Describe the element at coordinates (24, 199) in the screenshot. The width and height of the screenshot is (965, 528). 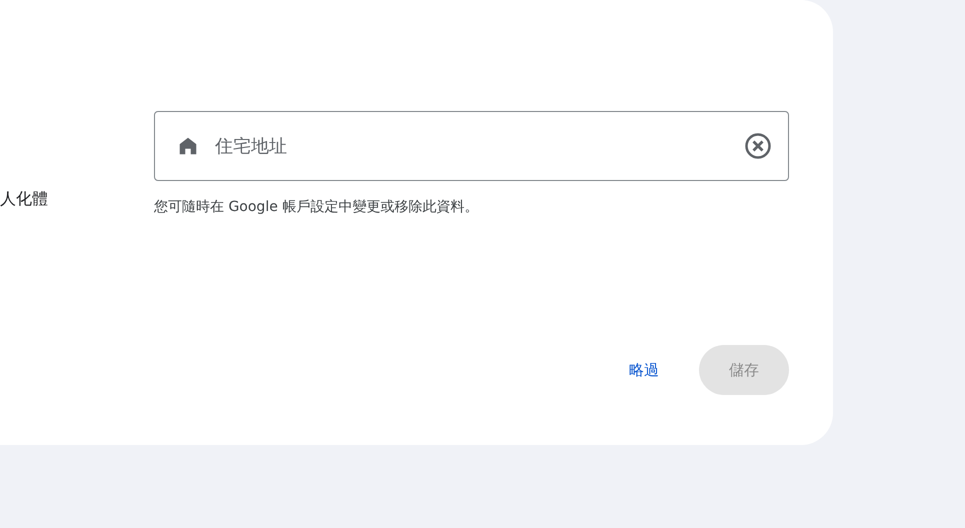
I see `side-label: 人化體` at that location.